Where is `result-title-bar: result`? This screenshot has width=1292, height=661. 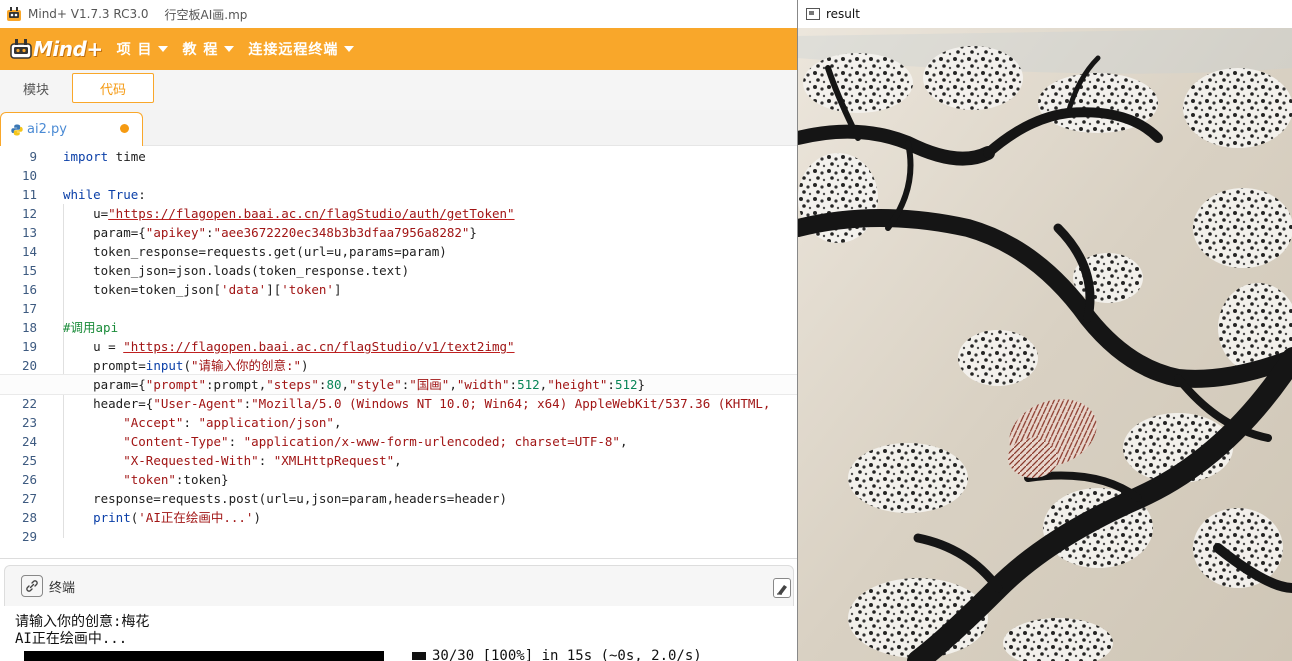
result-title-bar: result is located at coordinates (1045, 14).